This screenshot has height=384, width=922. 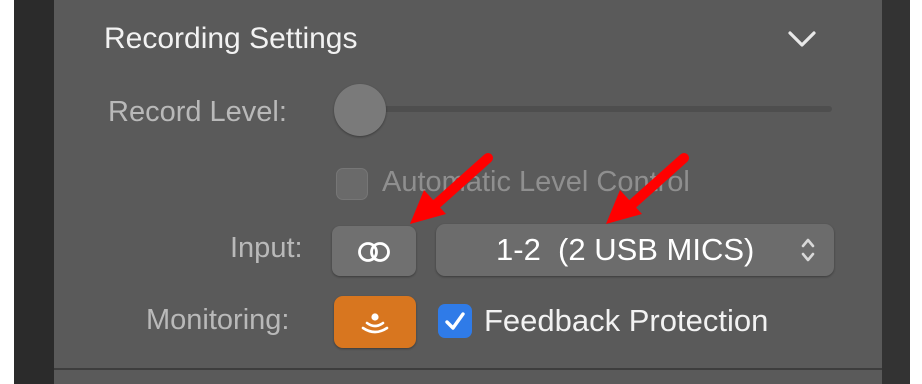 What do you see at coordinates (375, 323) in the screenshot?
I see `monitoring-icon` at bounding box center [375, 323].